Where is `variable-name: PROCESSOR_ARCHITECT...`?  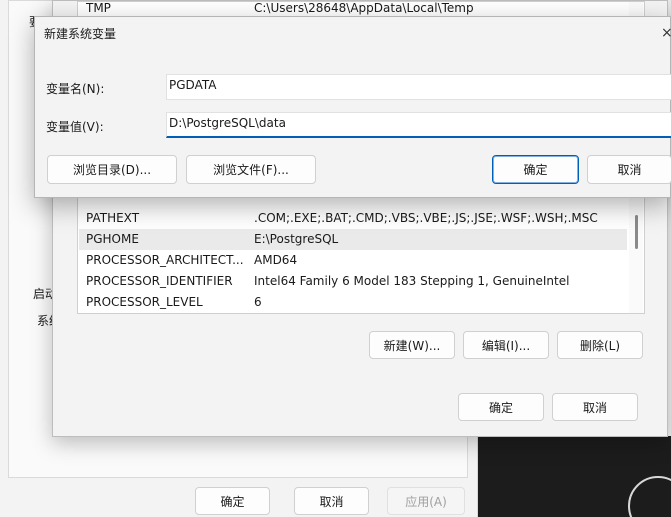
variable-name: PROCESSOR_ARCHITECT... is located at coordinates (165, 260).